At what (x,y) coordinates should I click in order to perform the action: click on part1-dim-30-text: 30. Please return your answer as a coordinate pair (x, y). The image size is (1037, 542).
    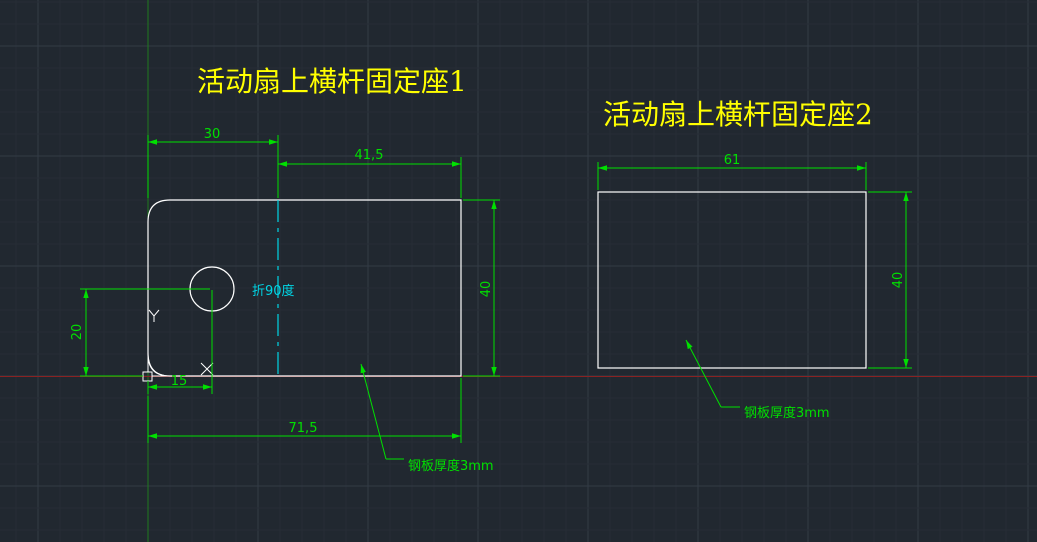
    Looking at the image, I should click on (212, 134).